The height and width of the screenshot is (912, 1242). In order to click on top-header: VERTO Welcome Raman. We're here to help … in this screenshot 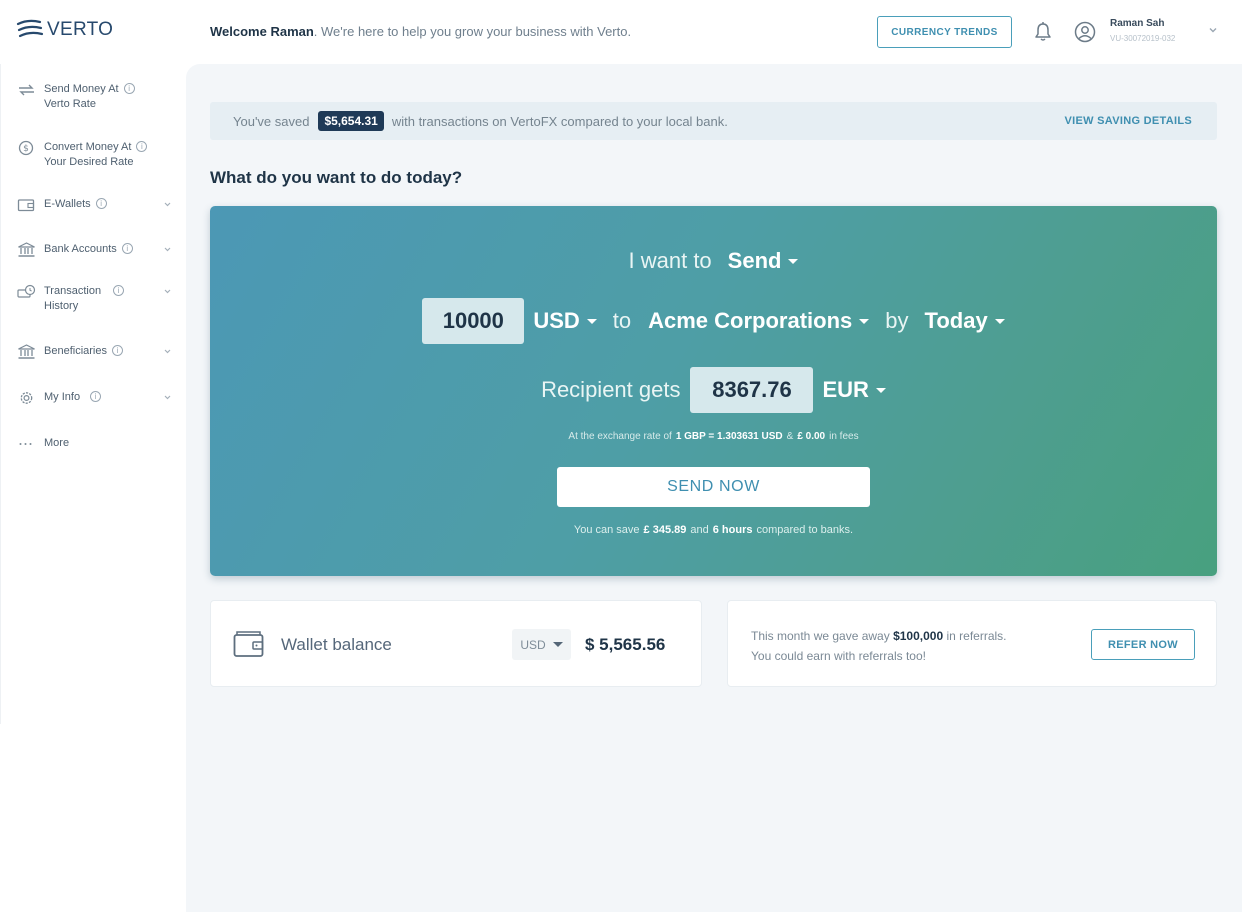, I will do `click(621, 32)`.